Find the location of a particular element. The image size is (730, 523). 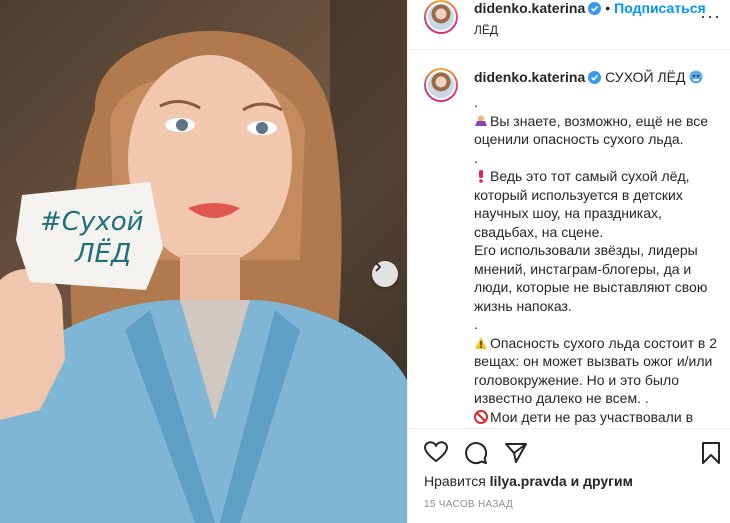

next-photo-button is located at coordinates (385, 274).